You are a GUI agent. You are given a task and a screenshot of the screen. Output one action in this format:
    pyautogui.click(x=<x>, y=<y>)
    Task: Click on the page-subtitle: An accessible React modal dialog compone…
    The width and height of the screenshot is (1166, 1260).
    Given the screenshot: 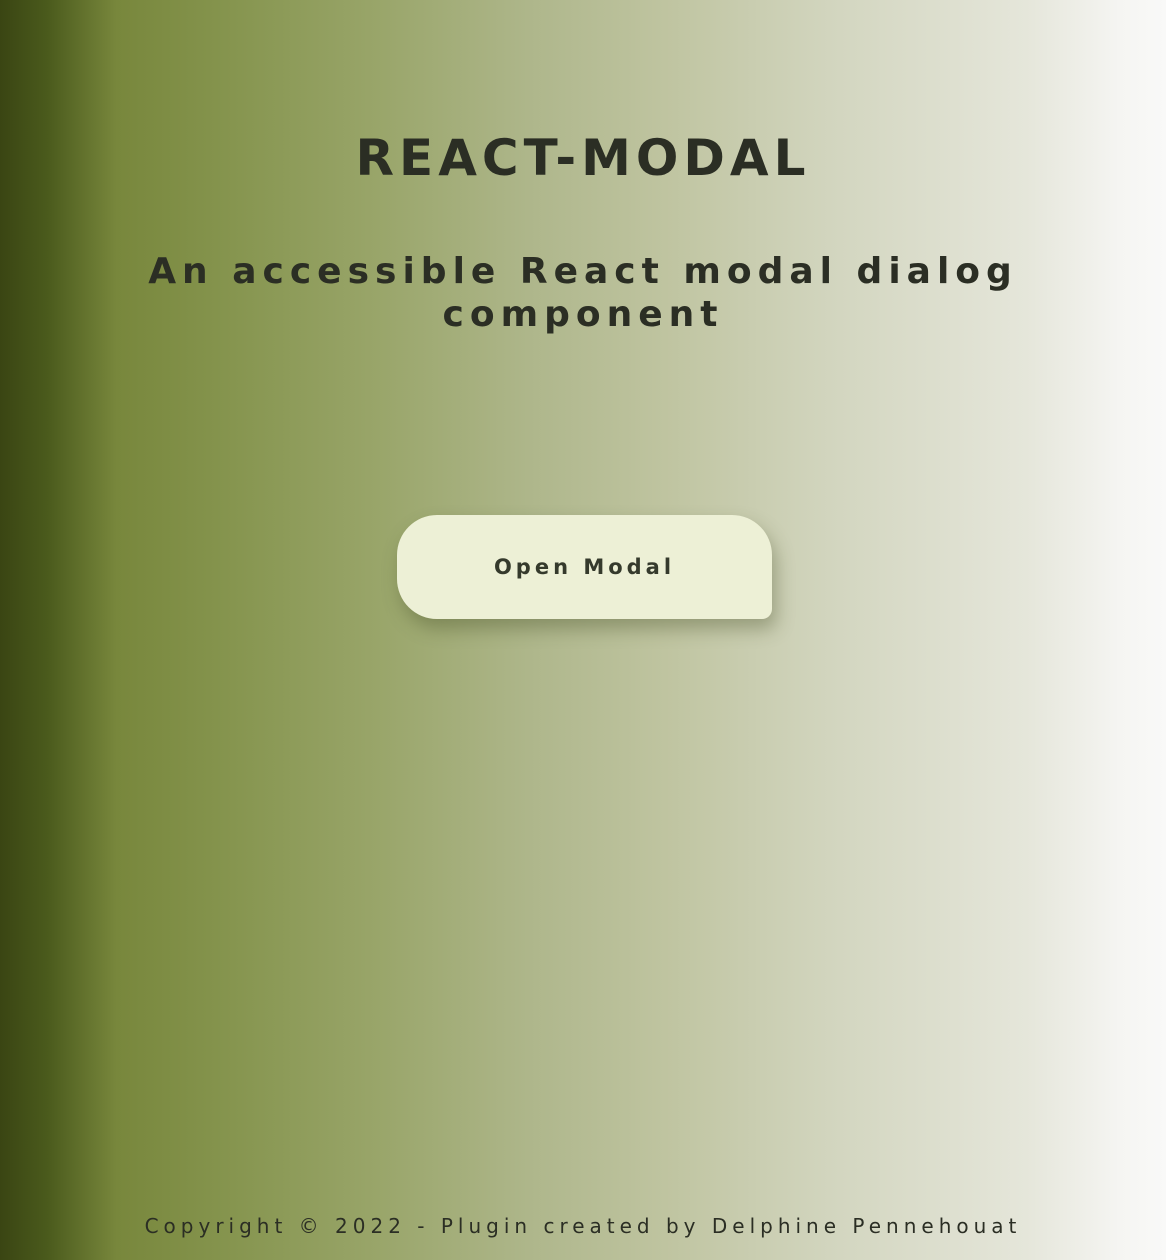 What is the action you would take?
    pyautogui.click(x=583, y=293)
    